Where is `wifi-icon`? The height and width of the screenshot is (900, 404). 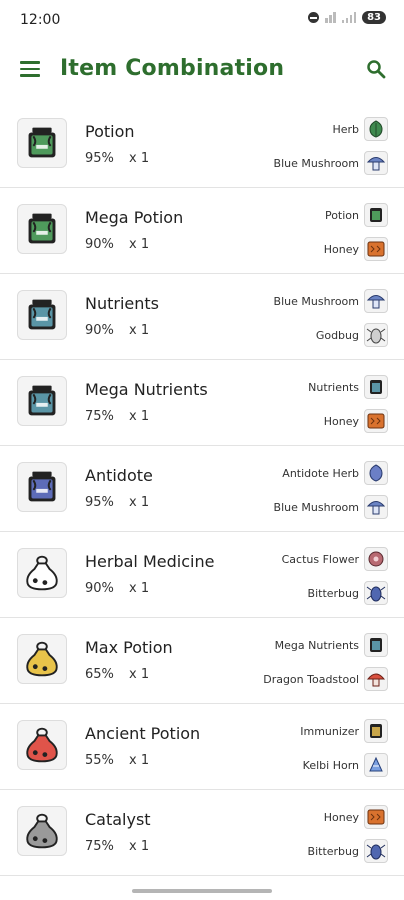 wifi-icon is located at coordinates (330, 17).